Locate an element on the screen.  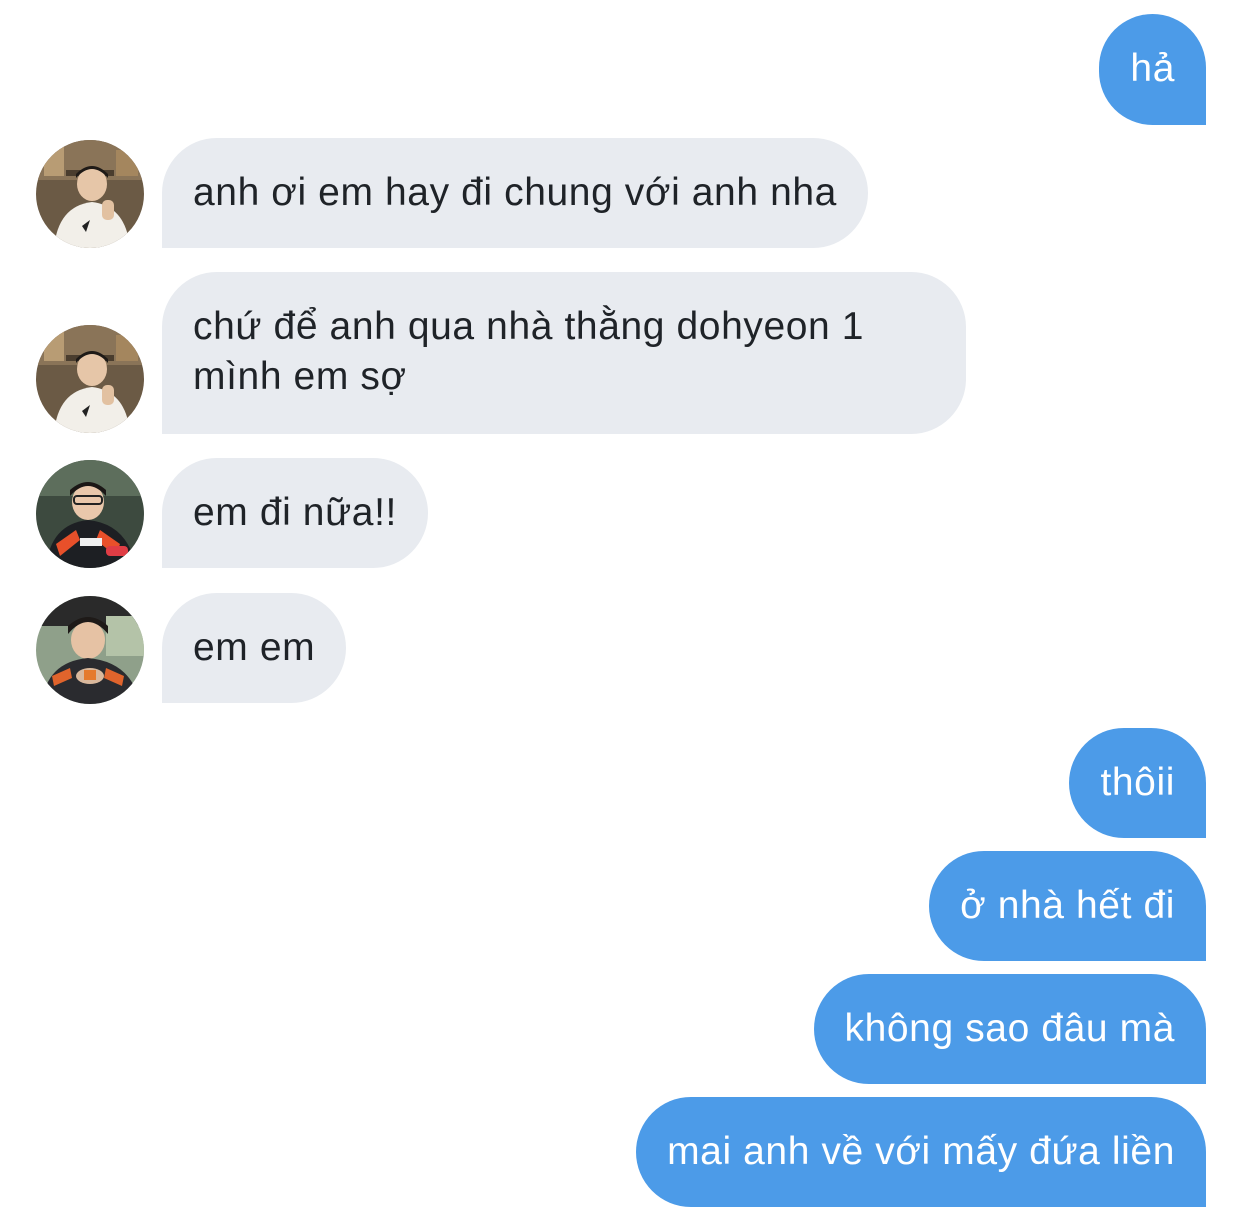
message-text: thôii is located at coordinates (1137, 782).